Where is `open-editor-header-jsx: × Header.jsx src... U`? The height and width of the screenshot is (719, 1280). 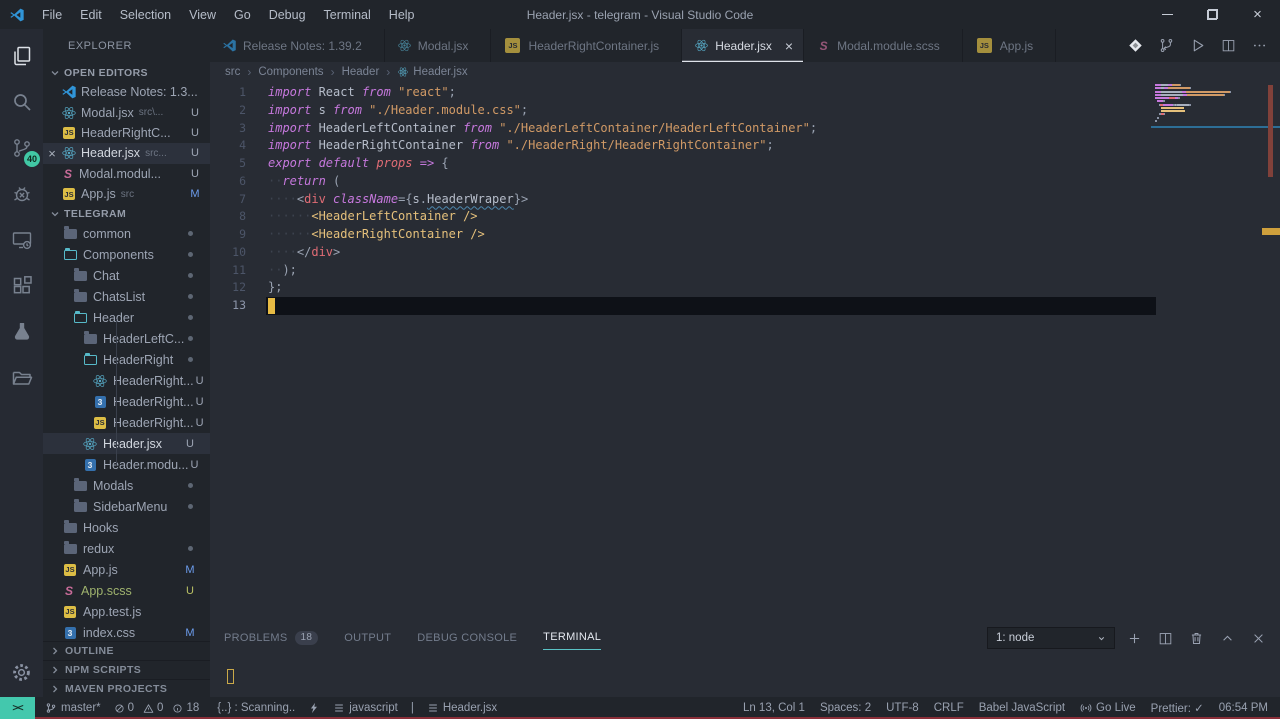
open-editor-header-jsx: × Header.jsx src... U is located at coordinates (126, 153).